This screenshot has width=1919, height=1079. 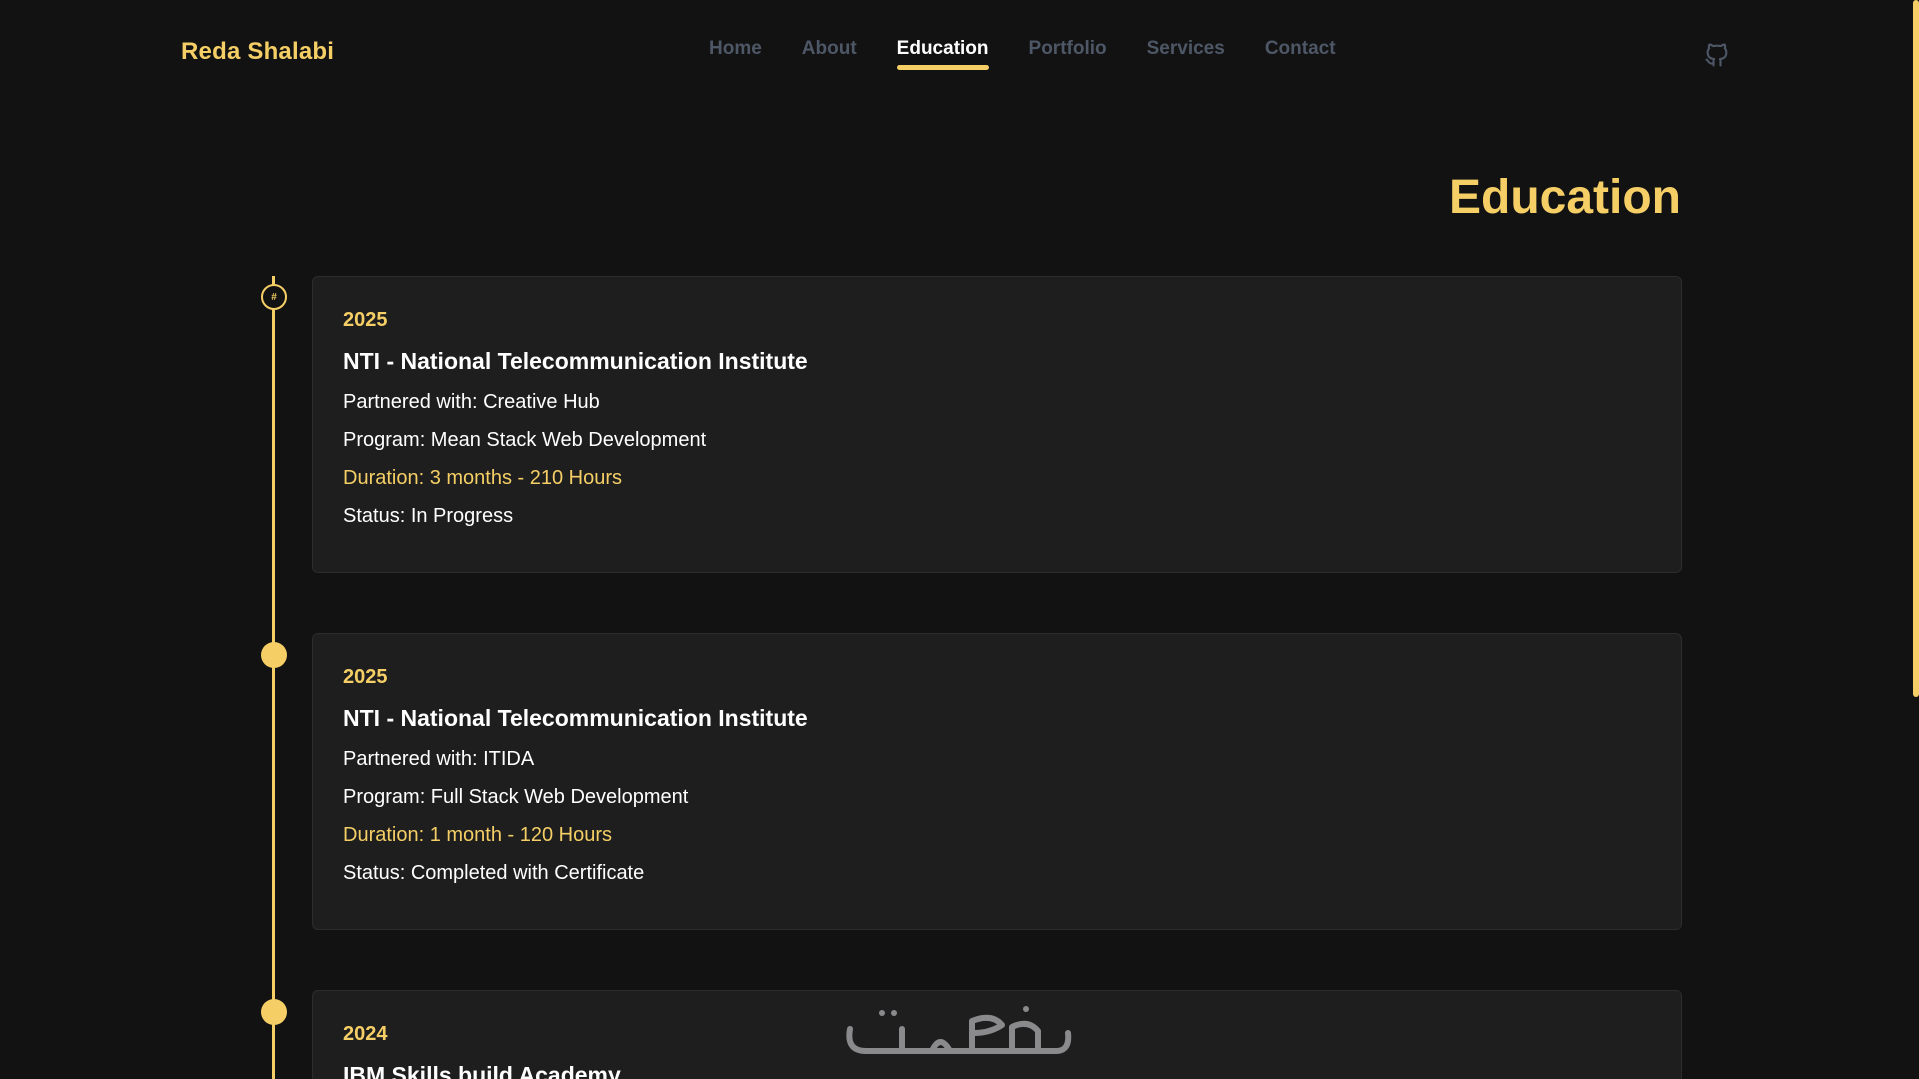 I want to click on education-duration: Duration: 3 months - 210 Hours, so click(x=483, y=478).